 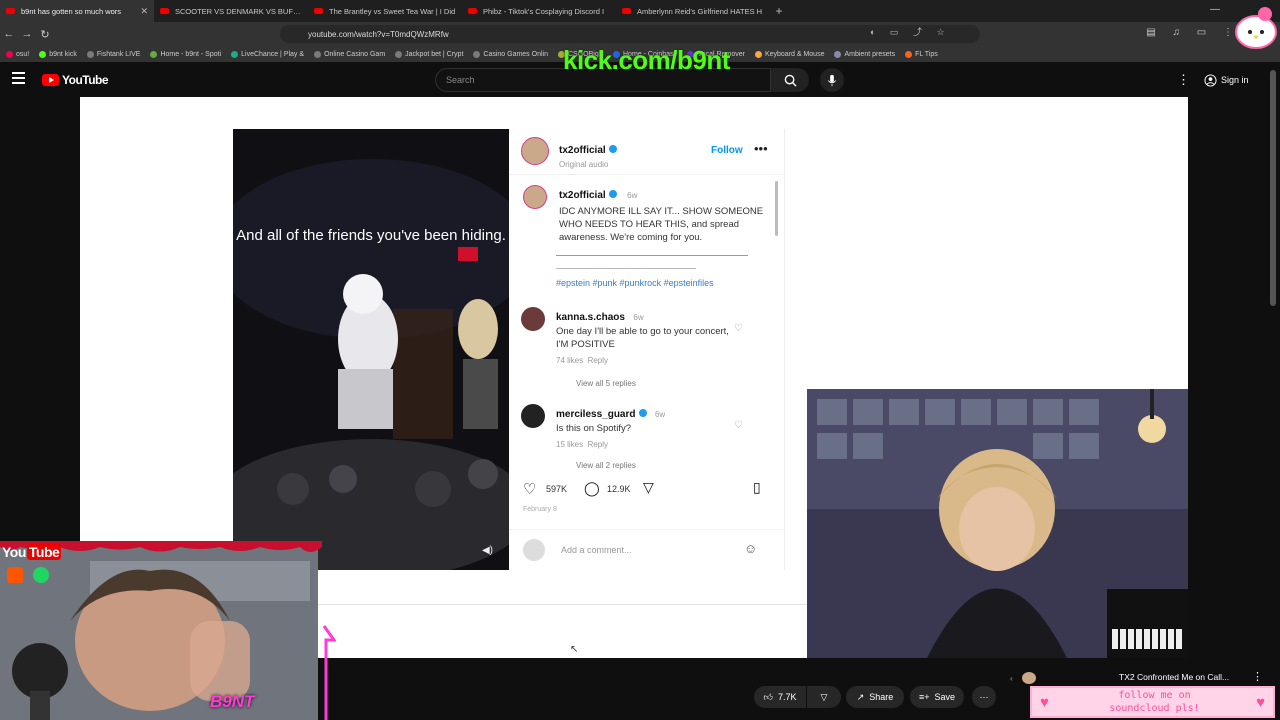 I want to click on browser-tab: Phibz - Tiktok's Cosplaying Discord I, so click(x=539, y=11).